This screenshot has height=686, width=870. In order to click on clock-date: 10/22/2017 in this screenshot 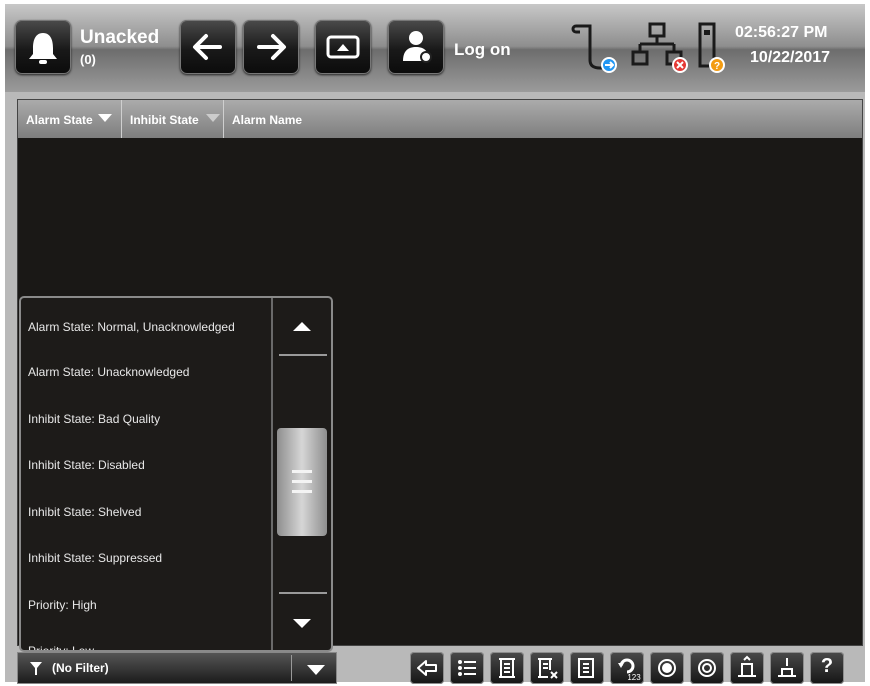, I will do `click(790, 57)`.